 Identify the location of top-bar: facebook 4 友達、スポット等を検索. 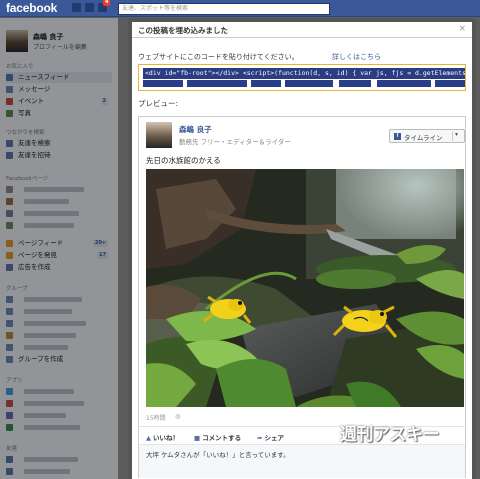
(240, 8).